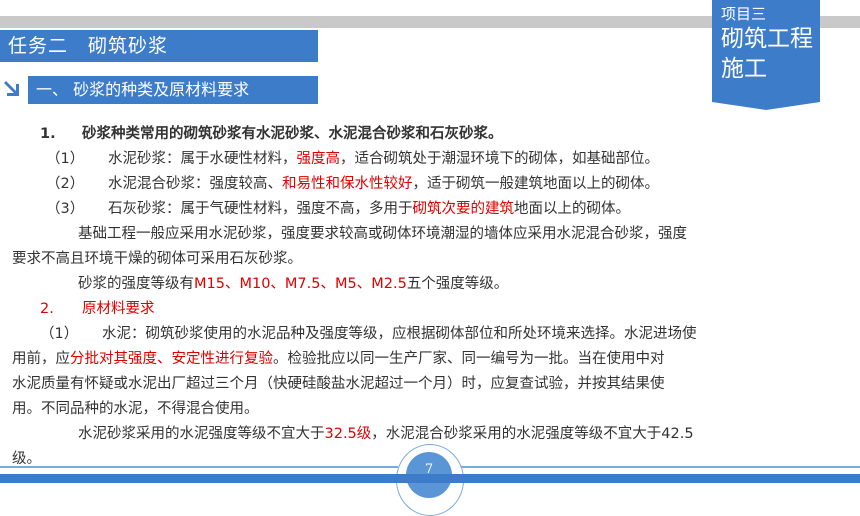  Describe the element at coordinates (300, 284) in the screenshot. I see `highlight-text: M15、M10、M7.5、M5、M2.5` at that location.